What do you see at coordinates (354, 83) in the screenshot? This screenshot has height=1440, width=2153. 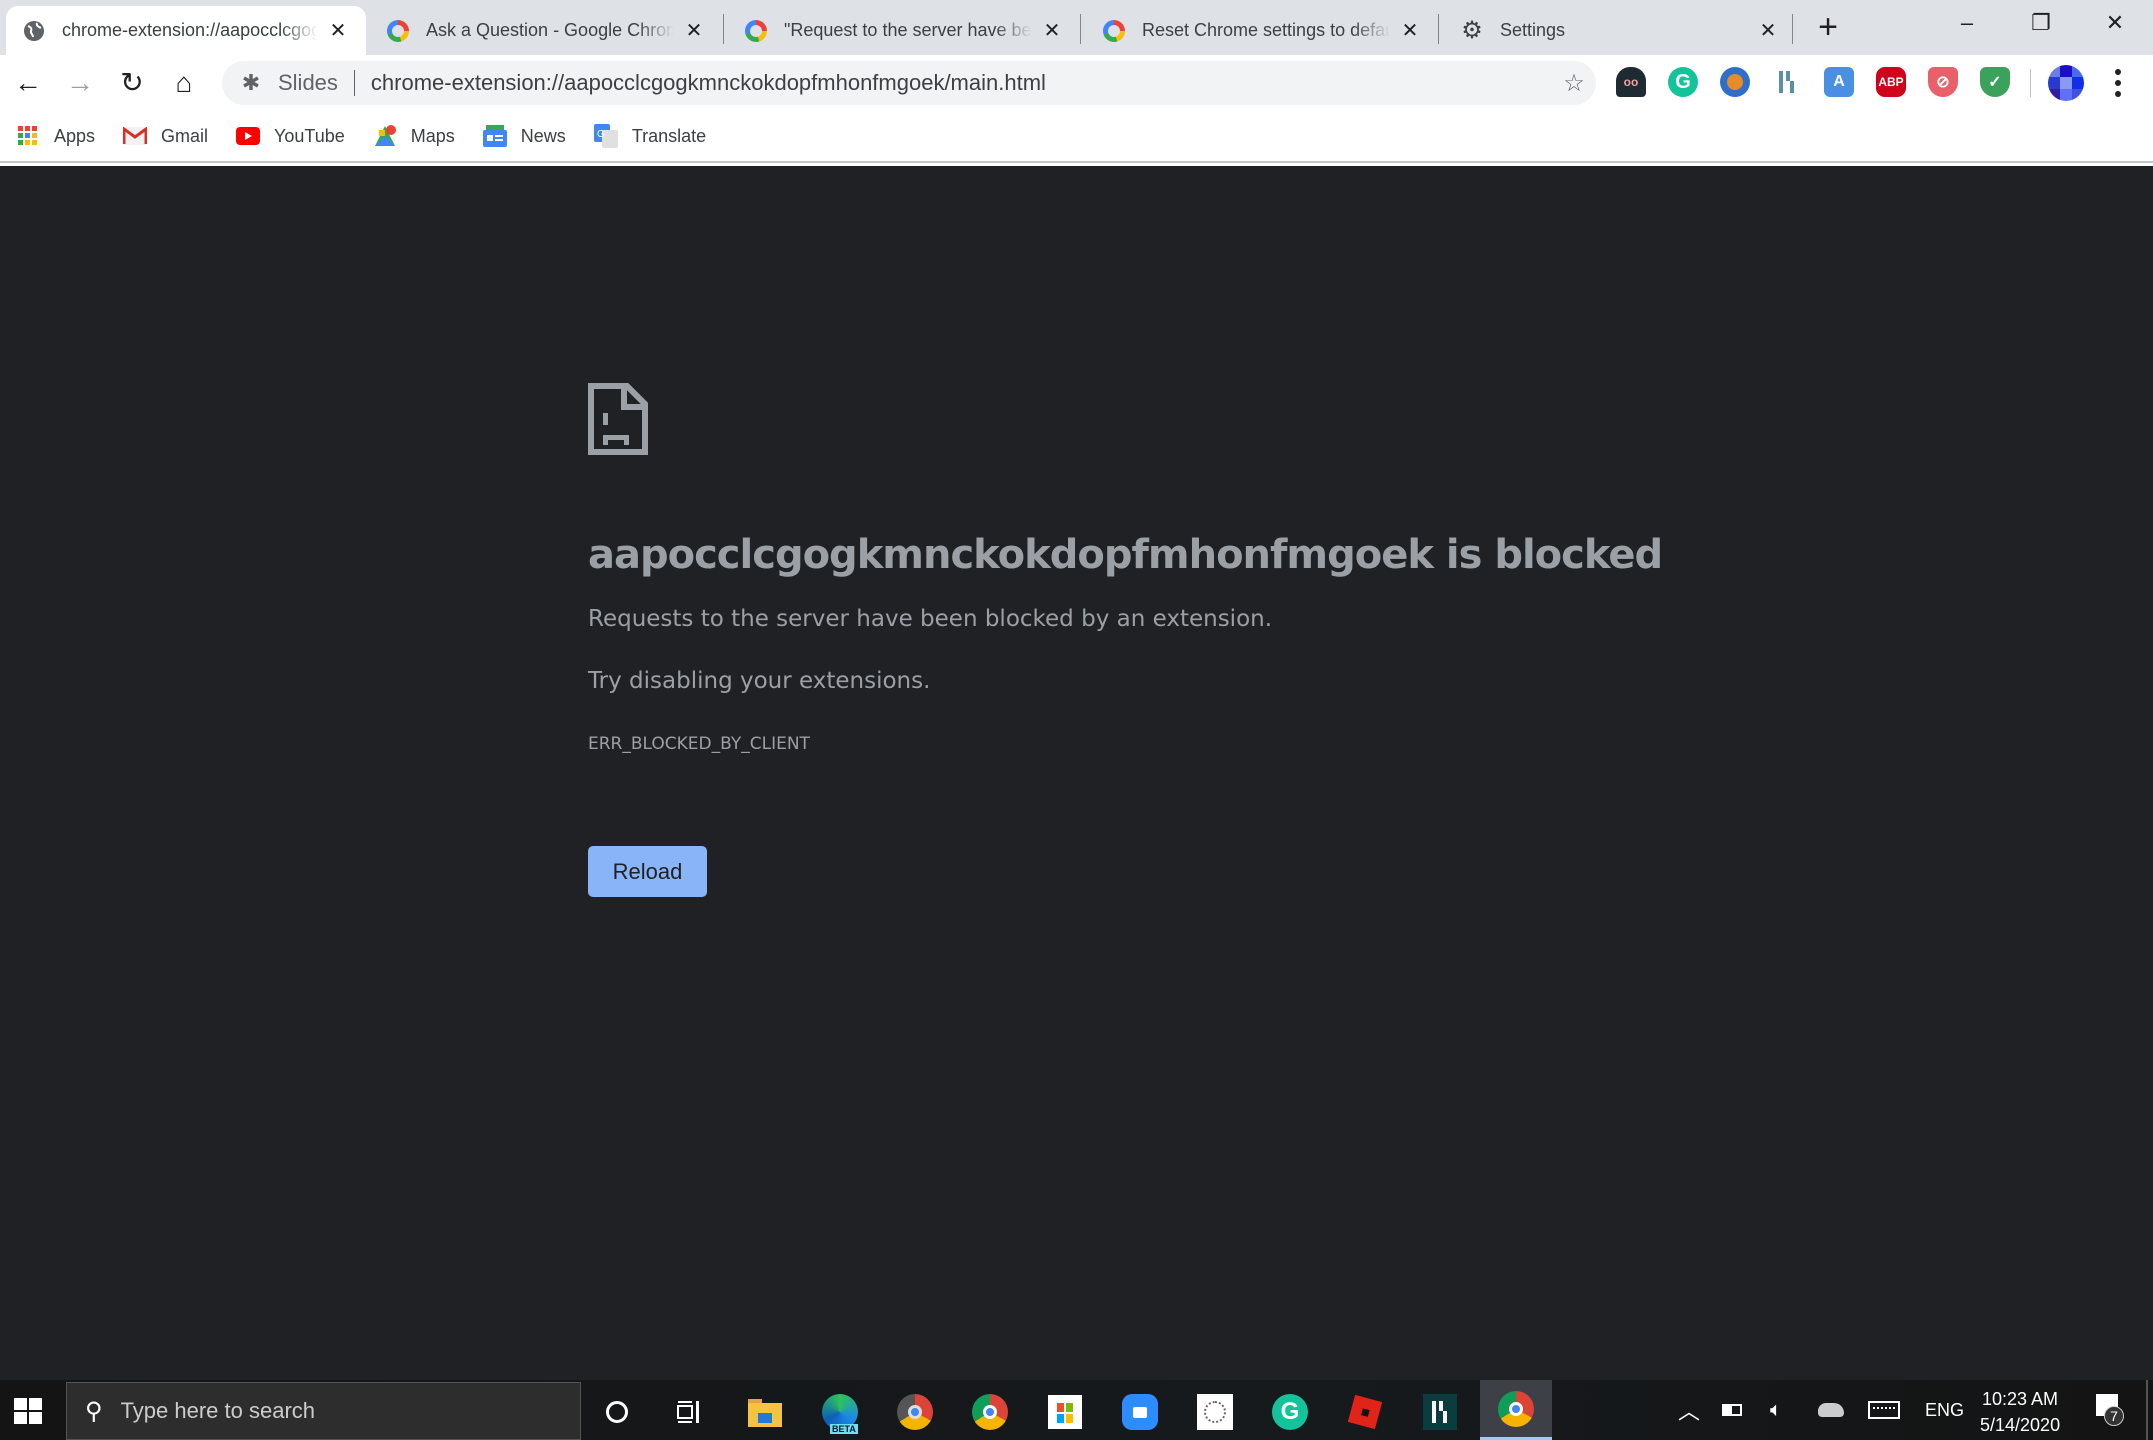 I see `chip-divider` at bounding box center [354, 83].